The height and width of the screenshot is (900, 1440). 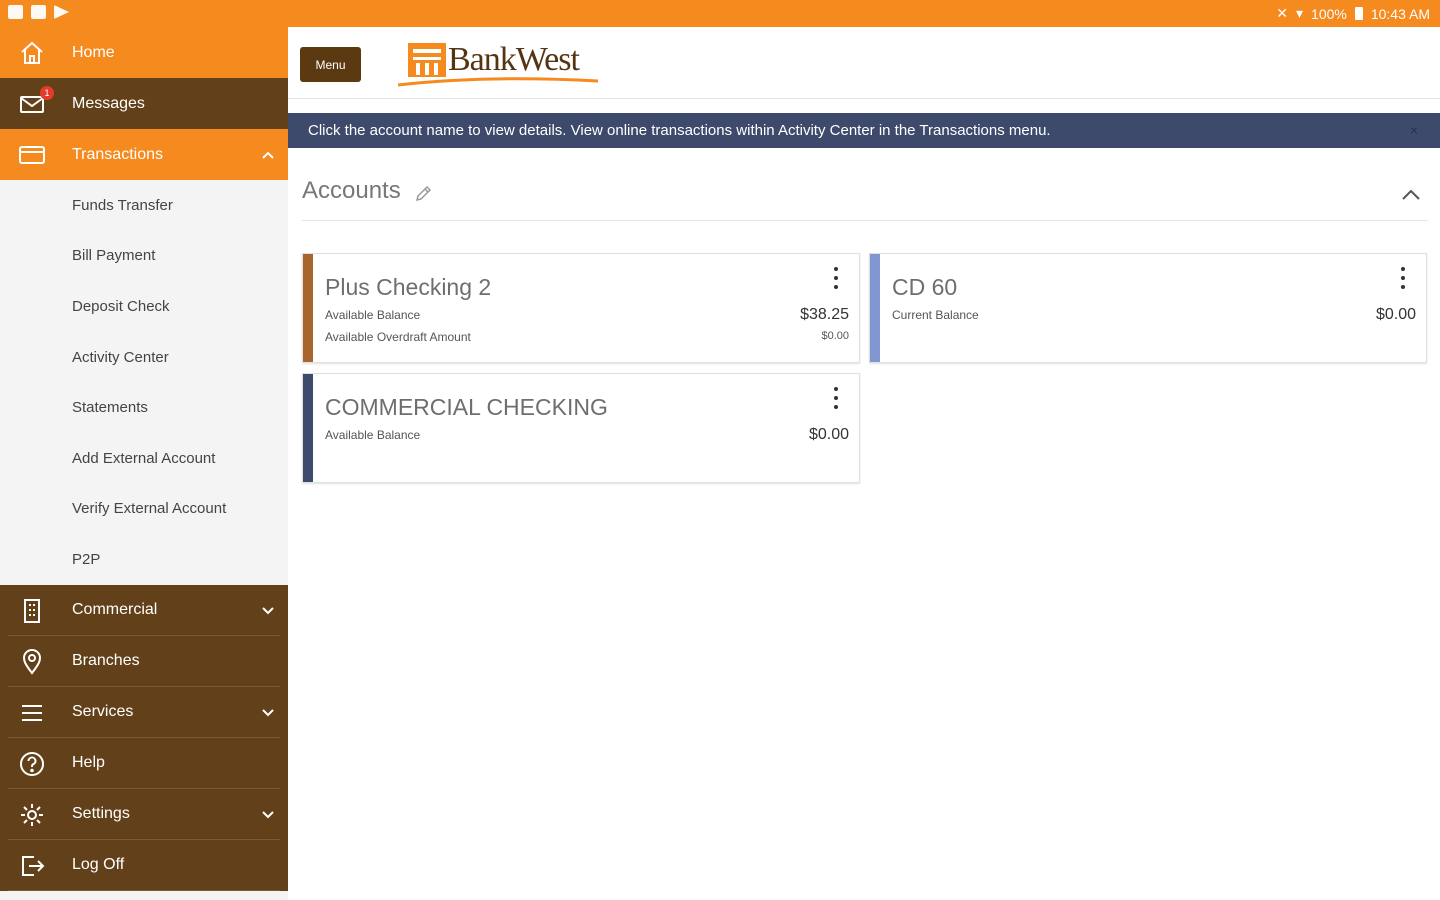 I want to click on battery-level: 100%, so click(x=1329, y=13).